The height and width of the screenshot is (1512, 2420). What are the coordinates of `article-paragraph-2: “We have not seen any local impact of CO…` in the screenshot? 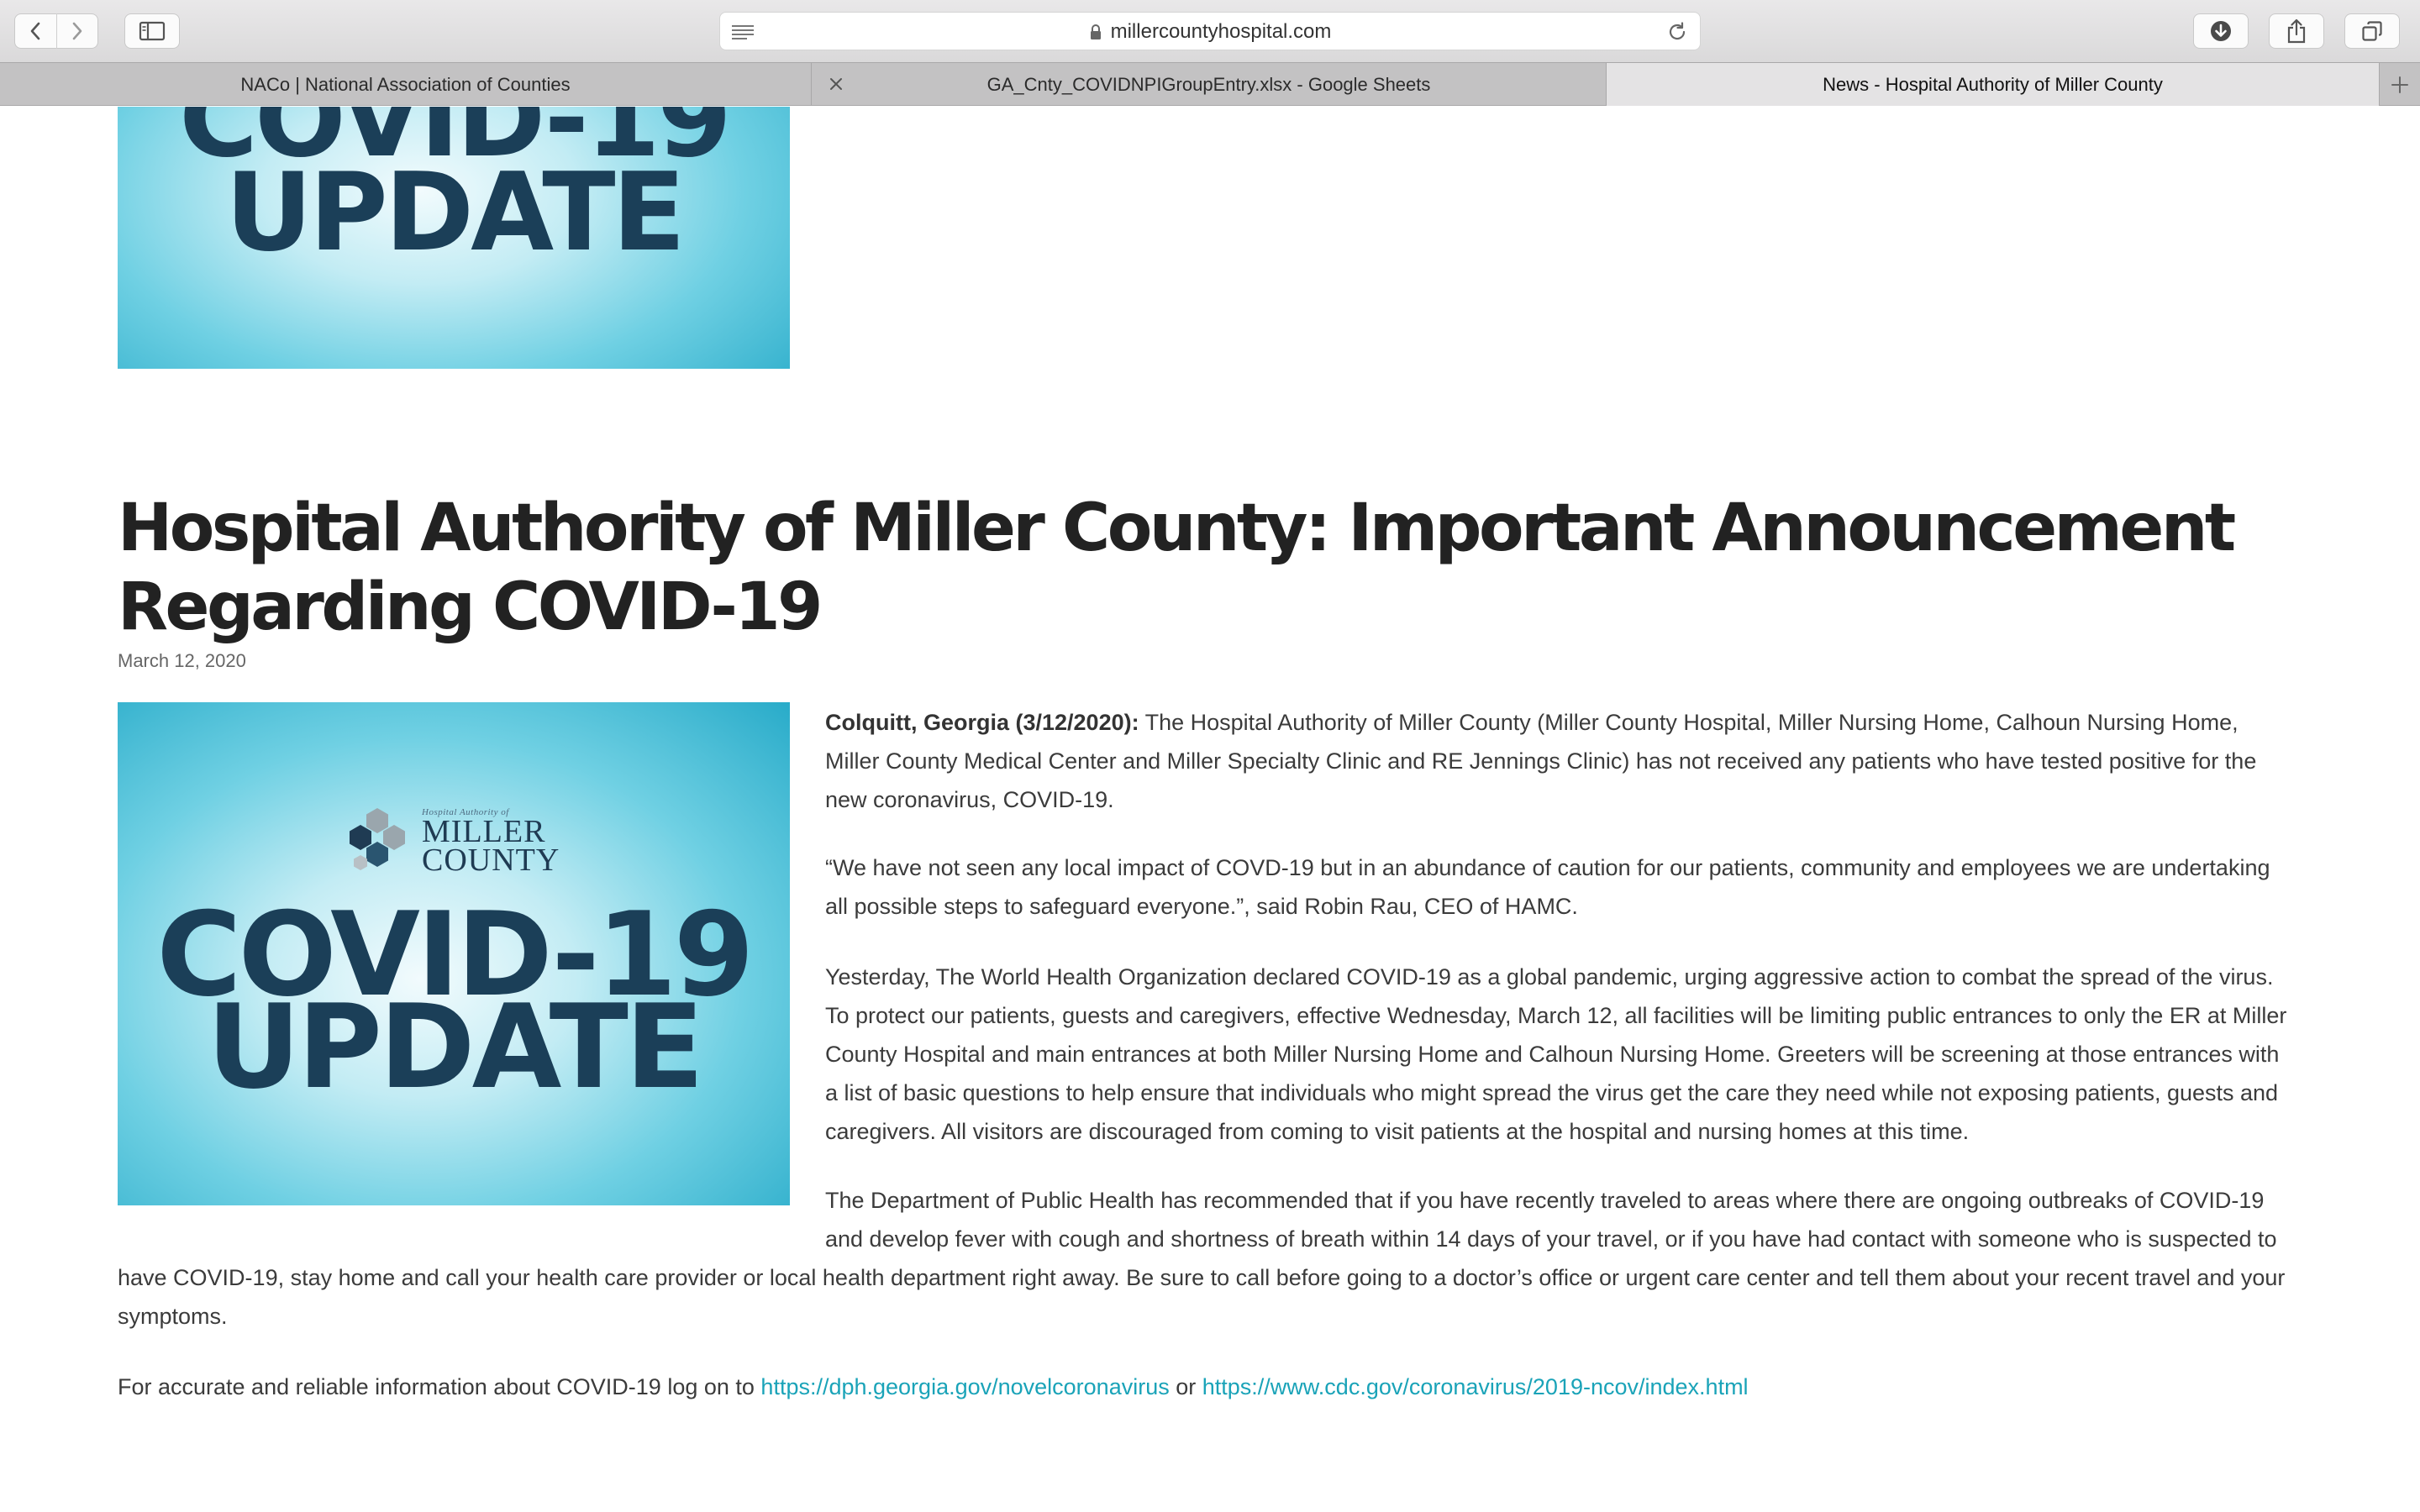 It's located at (1547, 887).